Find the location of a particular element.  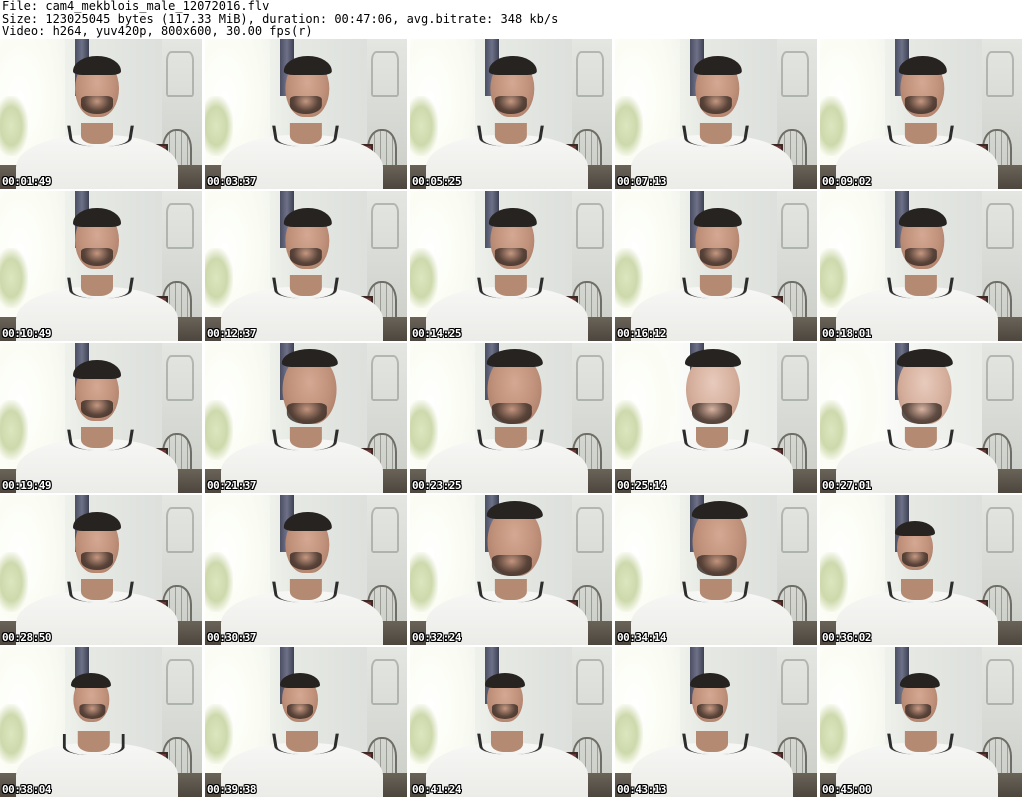

video-thumbnail: 00:43:13 is located at coordinates (716, 722).